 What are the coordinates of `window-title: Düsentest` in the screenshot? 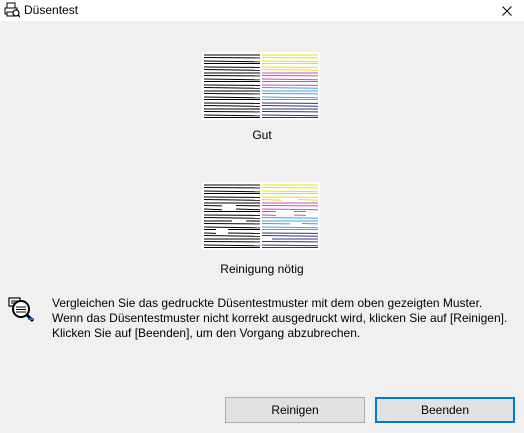 It's located at (51, 10).